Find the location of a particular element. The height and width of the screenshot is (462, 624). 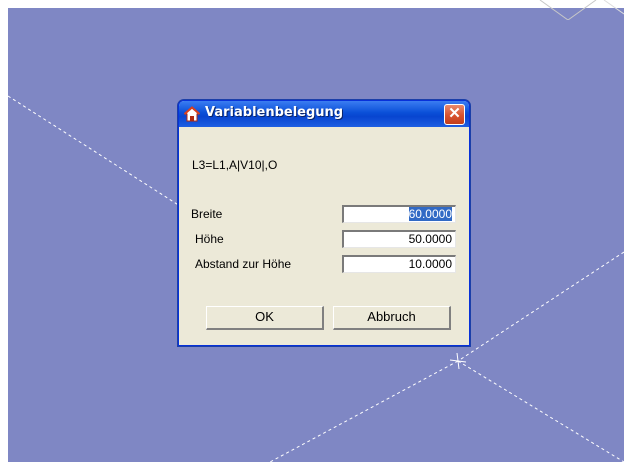

close-button: ✕ is located at coordinates (454, 114).